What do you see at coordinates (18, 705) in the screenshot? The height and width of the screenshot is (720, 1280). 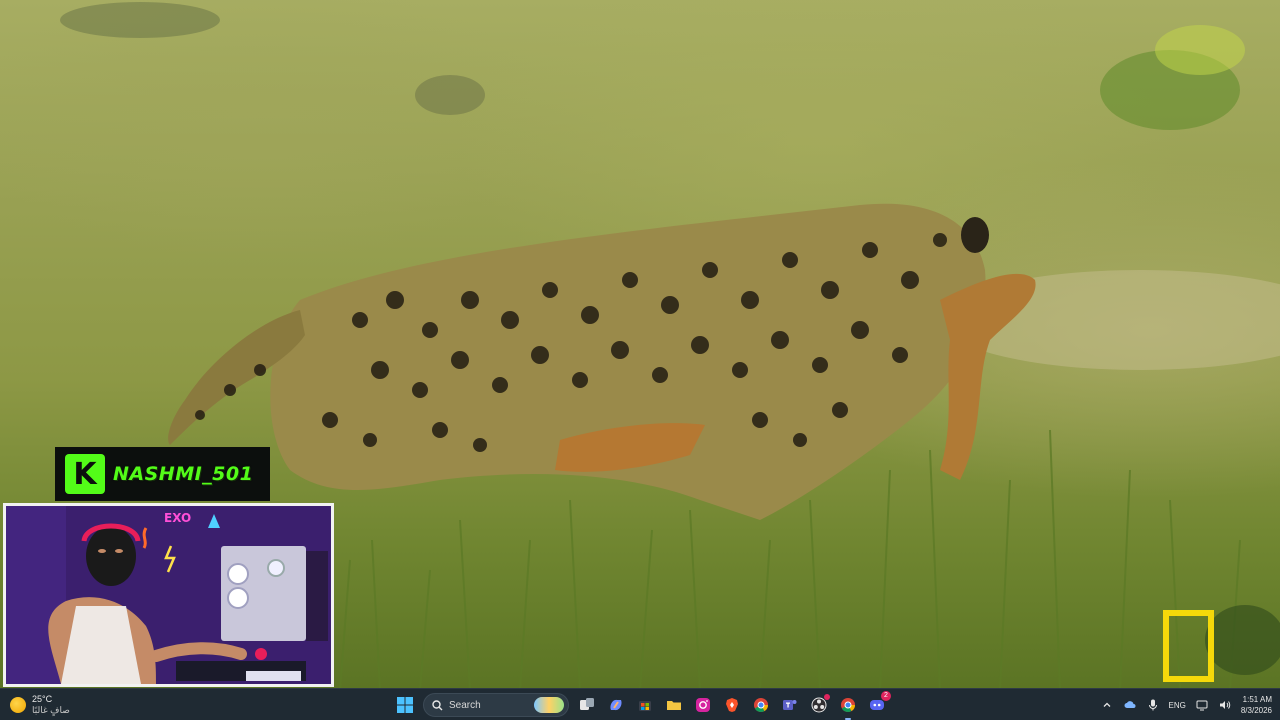 I see `sun-icon` at bounding box center [18, 705].